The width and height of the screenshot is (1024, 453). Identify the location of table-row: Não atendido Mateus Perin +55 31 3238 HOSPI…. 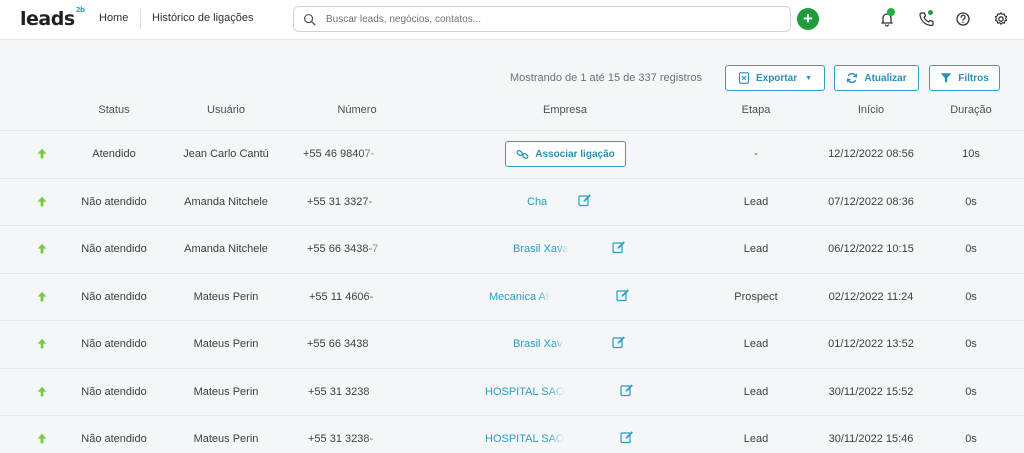
(512, 391).